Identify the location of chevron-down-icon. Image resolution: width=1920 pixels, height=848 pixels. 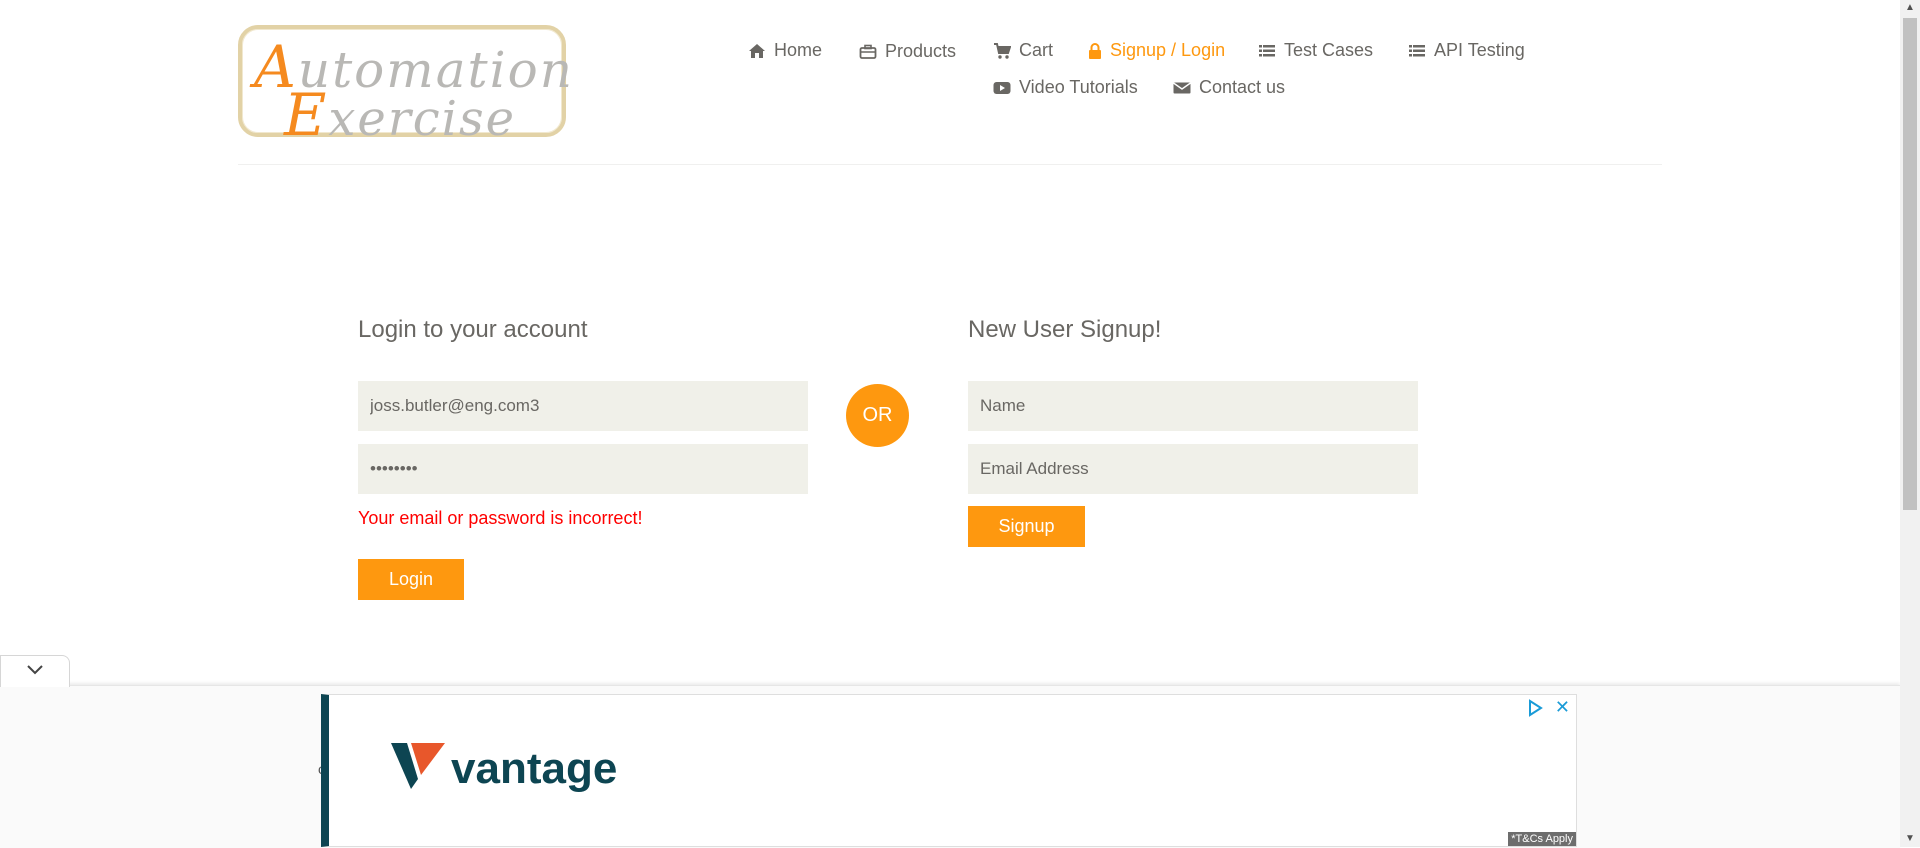
(35, 672).